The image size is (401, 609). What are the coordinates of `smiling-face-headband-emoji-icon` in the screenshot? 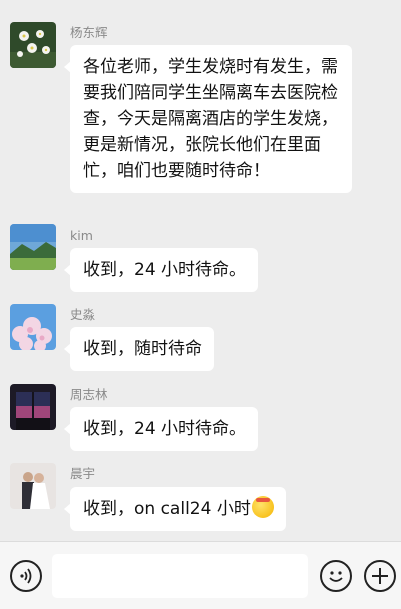 It's located at (262, 507).